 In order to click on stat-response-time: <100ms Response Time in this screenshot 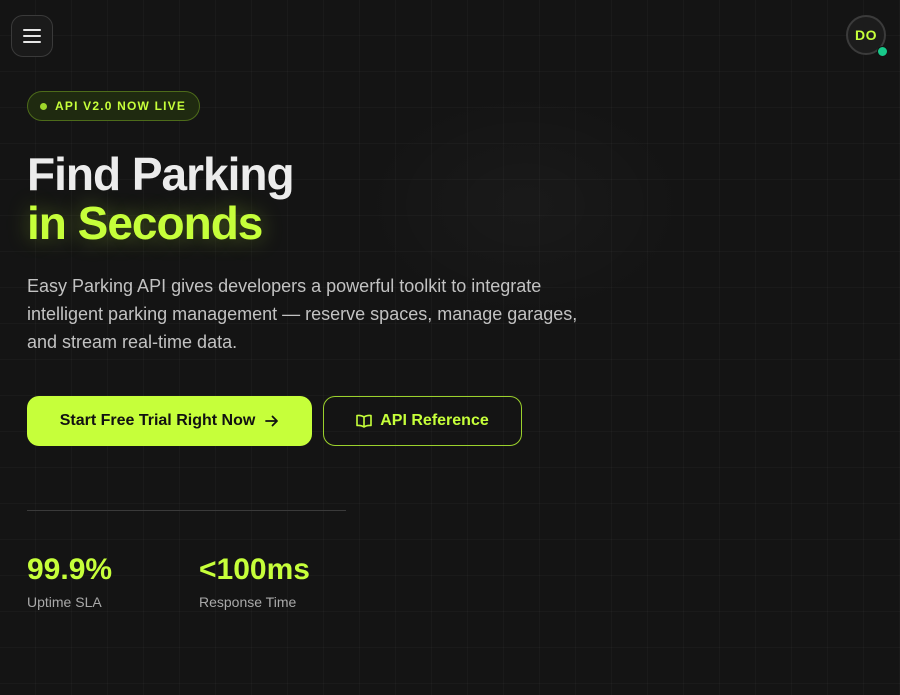, I will do `click(254, 581)`.